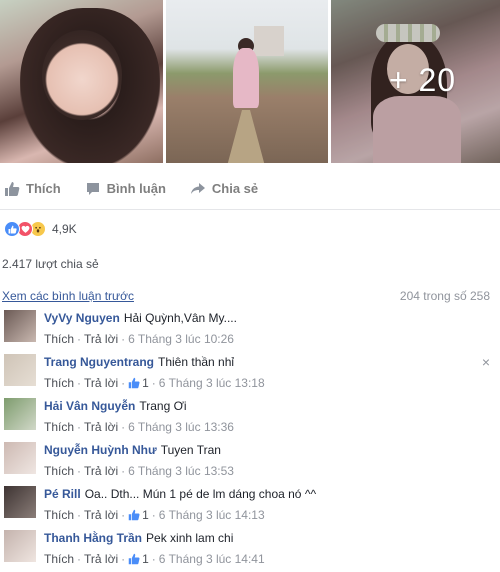  I want to click on comment-time: 6 Tháng 3 lúc 10:26, so click(181, 339).